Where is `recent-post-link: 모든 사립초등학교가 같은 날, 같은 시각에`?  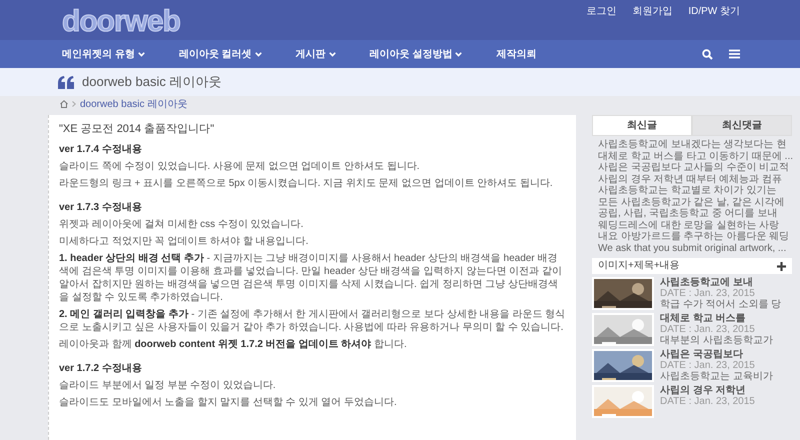
recent-post-link: 모든 사립초등학교가 같은 날, 같은 시각에 is located at coordinates (692, 202).